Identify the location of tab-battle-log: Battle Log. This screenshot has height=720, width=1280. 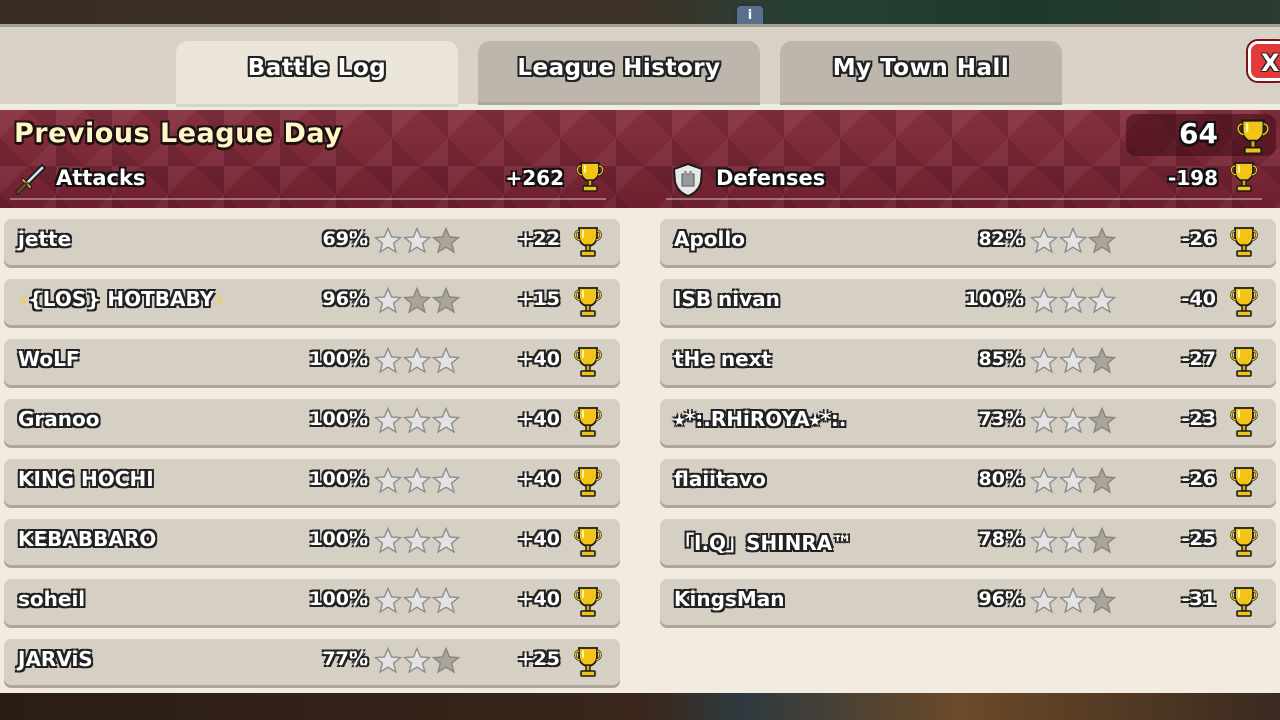
(317, 74).